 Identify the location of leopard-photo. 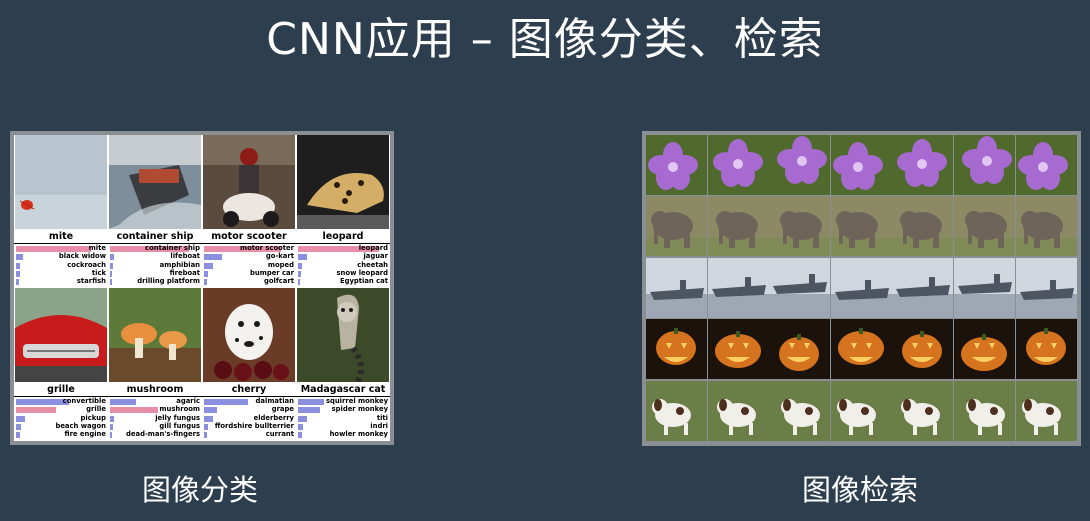
(343, 182).